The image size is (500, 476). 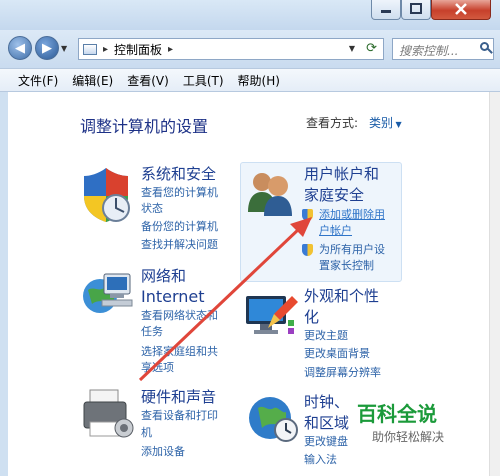 I want to click on forward-button: ▶, so click(x=47, y=48).